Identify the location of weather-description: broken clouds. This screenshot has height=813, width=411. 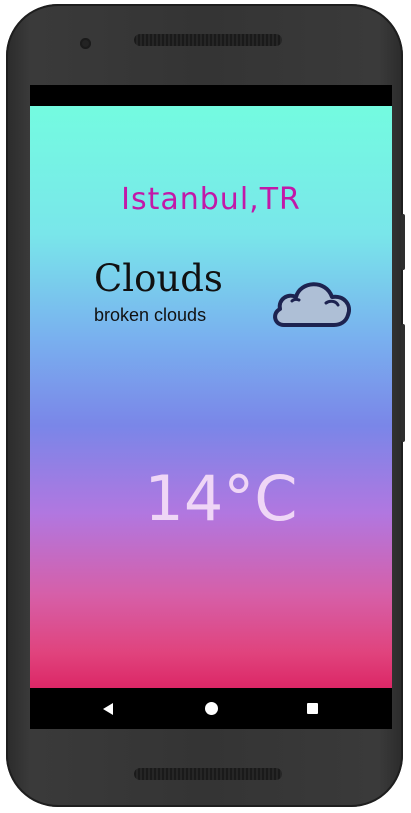
(150, 315).